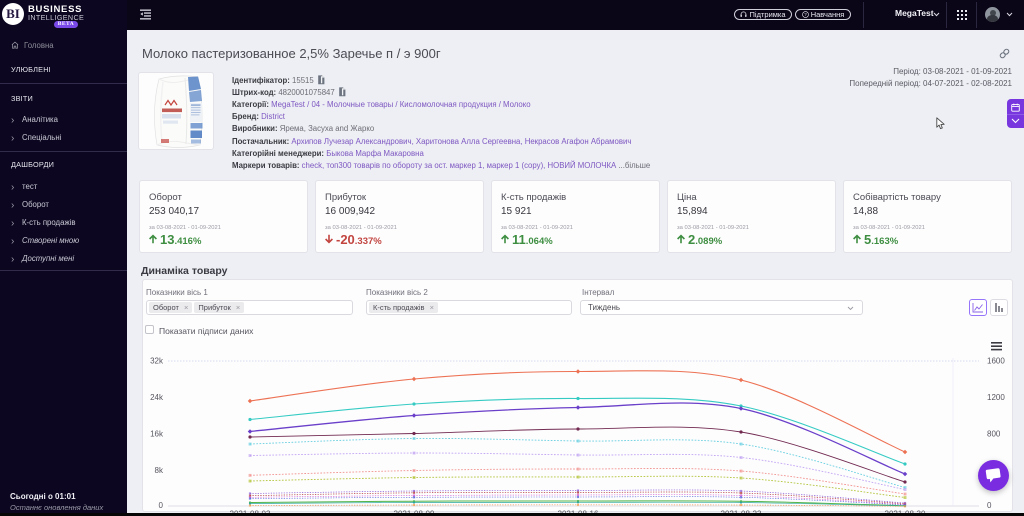 Image resolution: width=1024 pixels, height=516 pixels. What do you see at coordinates (994, 434) in the screenshot?
I see `svg-text: 800` at bounding box center [994, 434].